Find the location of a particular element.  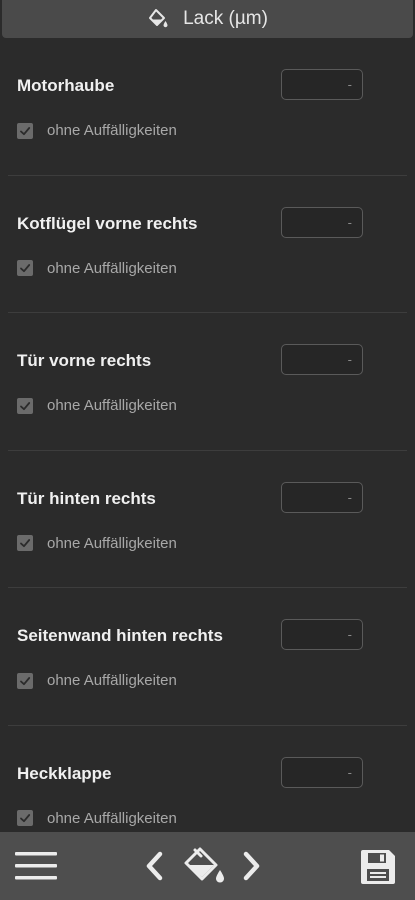

header-title: Lack (µm) is located at coordinates (225, 18).